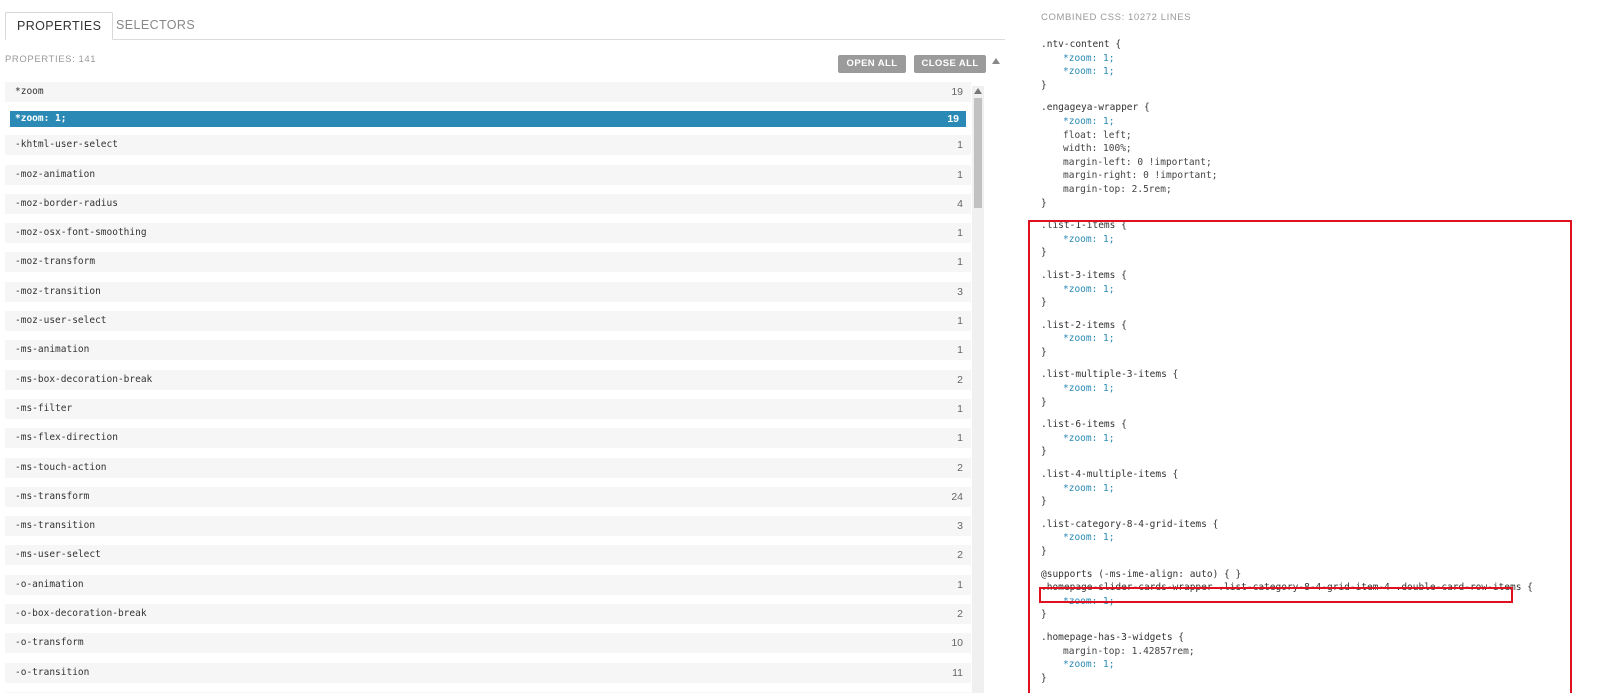 The width and height of the screenshot is (1600, 693). Describe the element at coordinates (488, 472) in the screenshot. I see `property-row: -ms-touch-action 2` at that location.